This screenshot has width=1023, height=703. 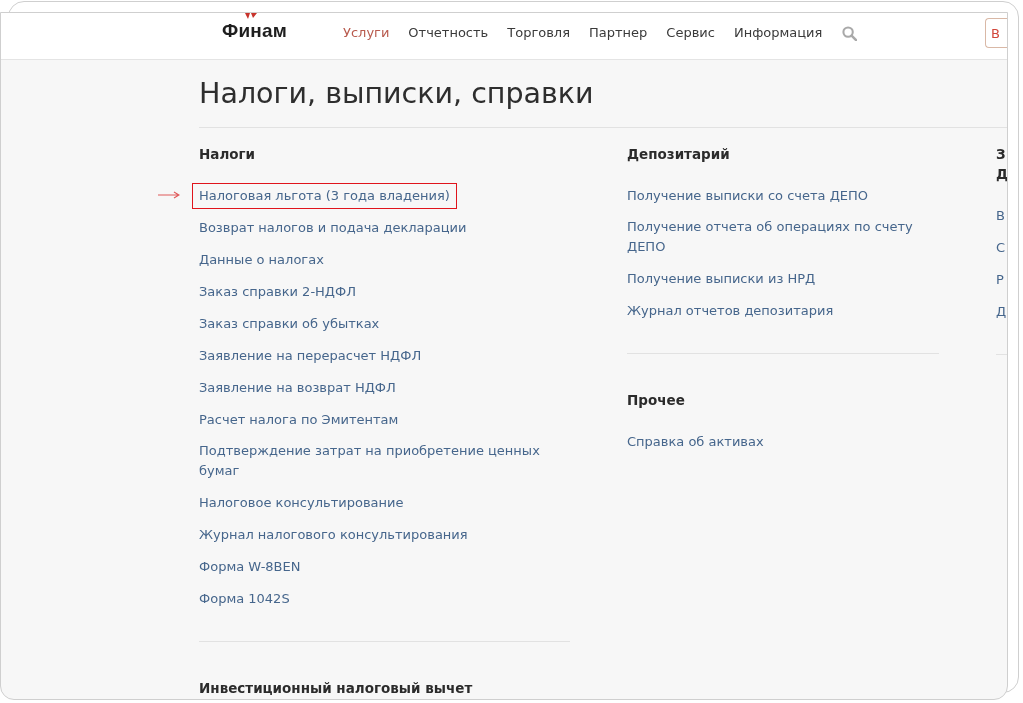 I want to click on section-link: Налоговое консультирование, so click(x=301, y=503).